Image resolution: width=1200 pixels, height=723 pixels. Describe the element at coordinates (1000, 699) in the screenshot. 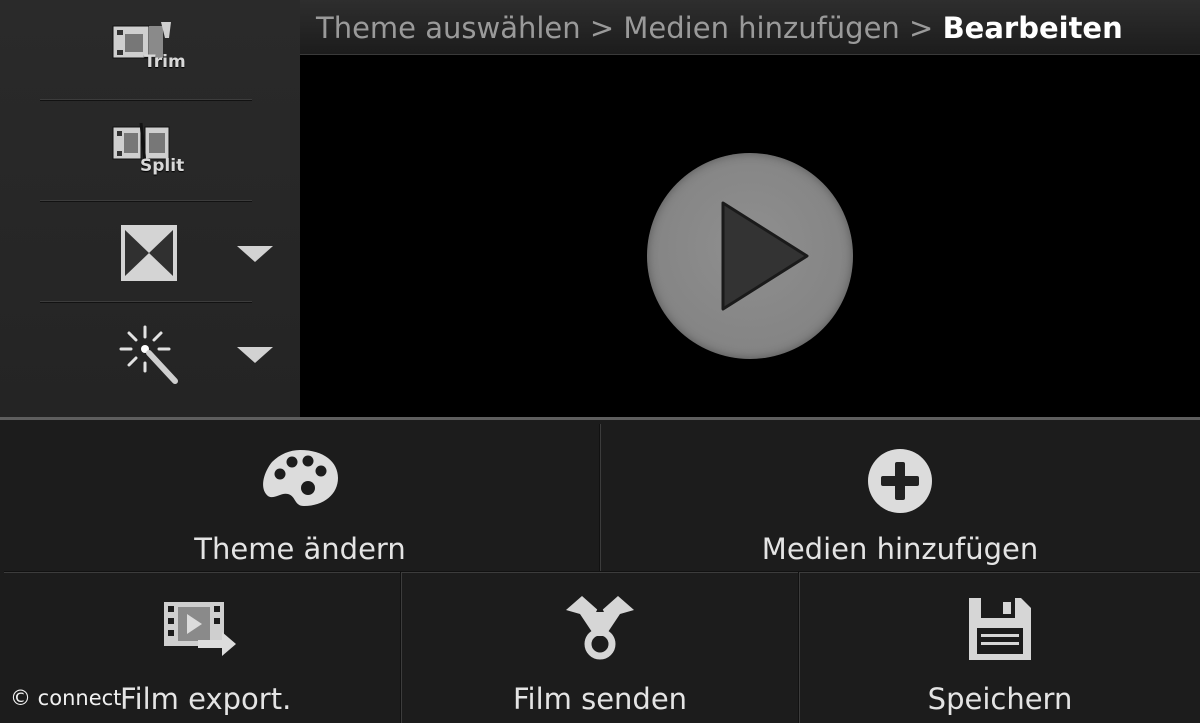

I see `save-label: Speichern` at that location.